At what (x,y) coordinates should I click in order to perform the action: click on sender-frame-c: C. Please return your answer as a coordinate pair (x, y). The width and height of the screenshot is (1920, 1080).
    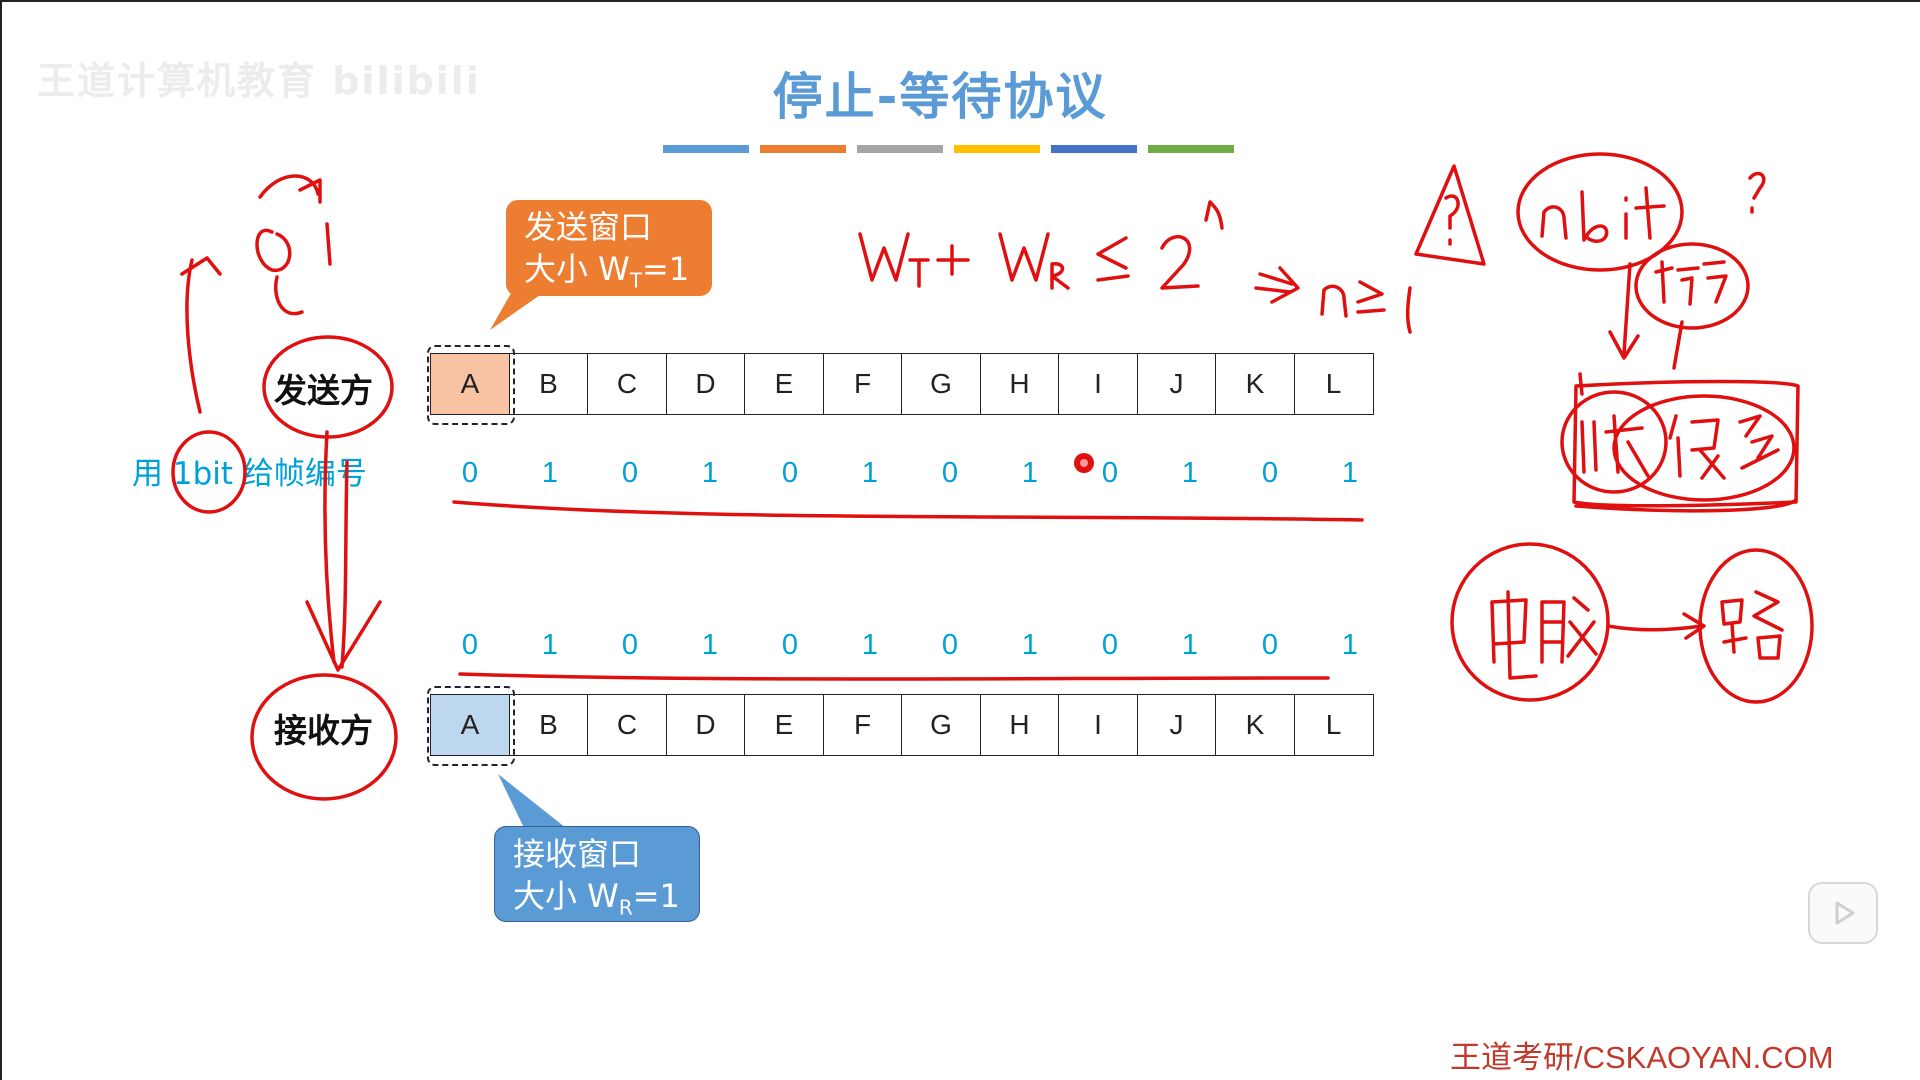
    Looking at the image, I should click on (627, 384).